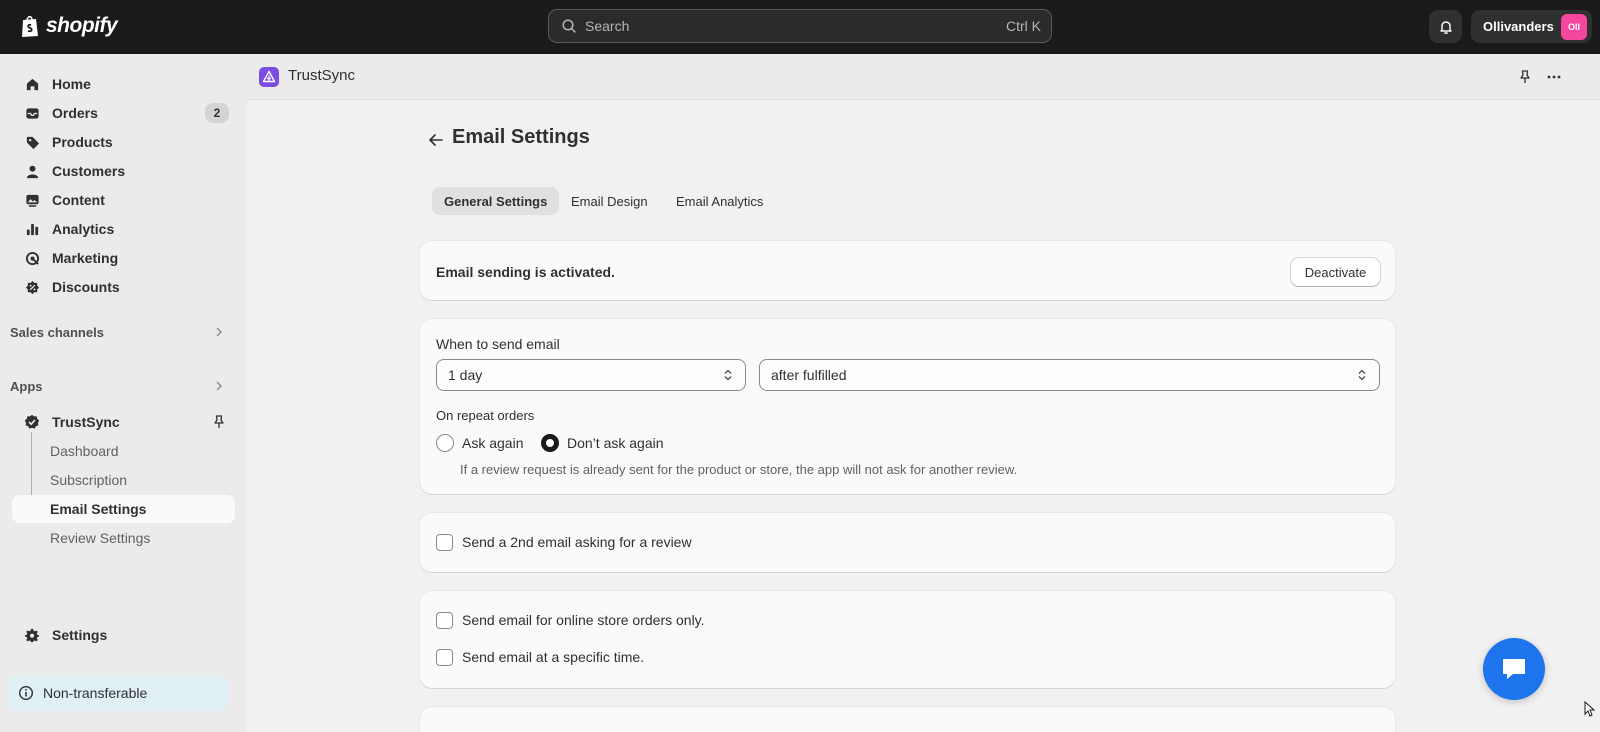 Image resolution: width=1600 pixels, height=732 pixels. Describe the element at coordinates (123, 84) in the screenshot. I see `sidebar-item-home: Home` at that location.